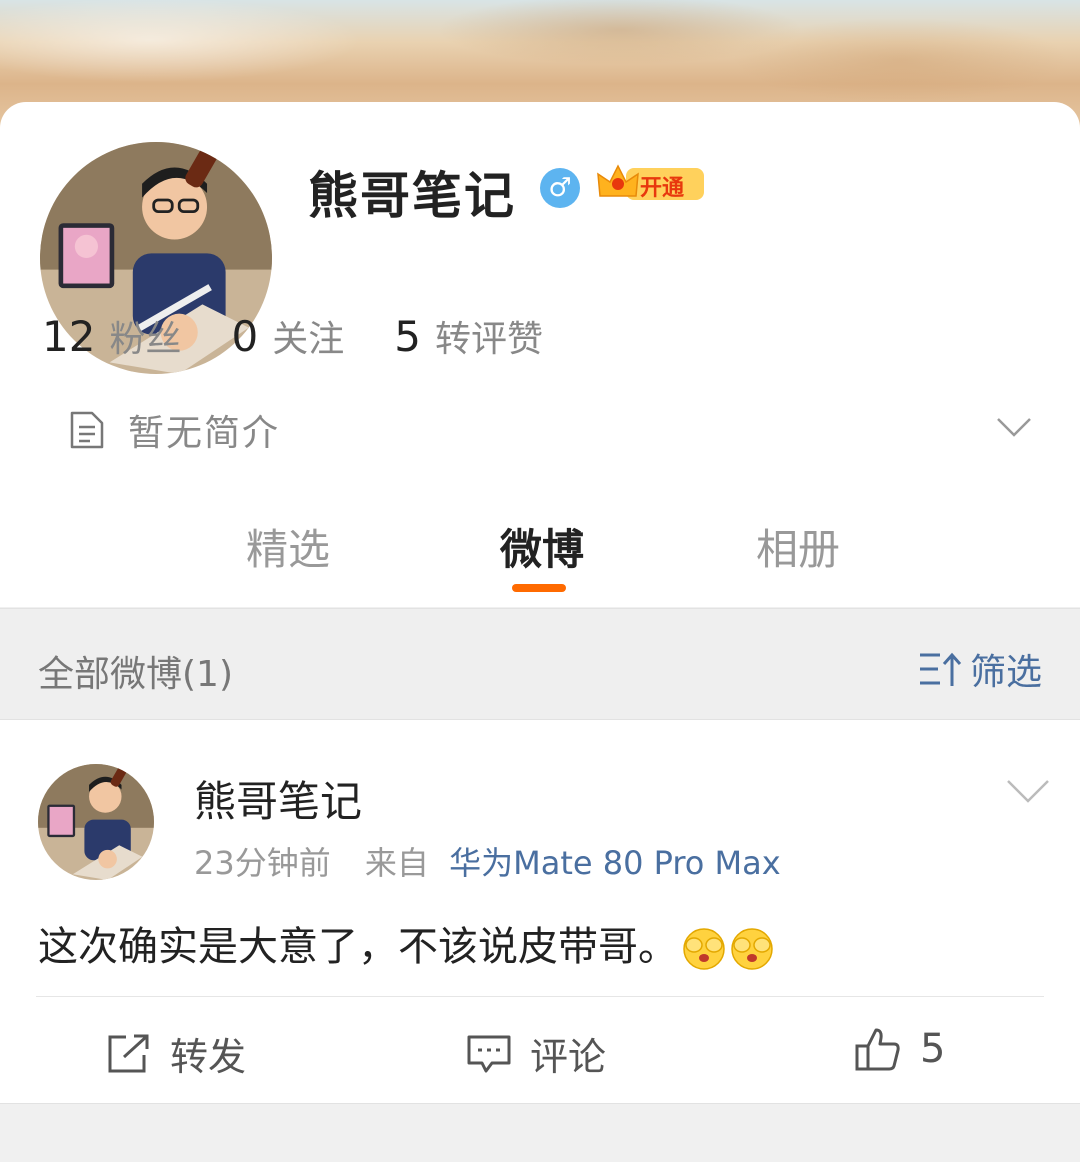 The width and height of the screenshot is (1080, 1162). I want to click on repost-icon, so click(128, 1053).